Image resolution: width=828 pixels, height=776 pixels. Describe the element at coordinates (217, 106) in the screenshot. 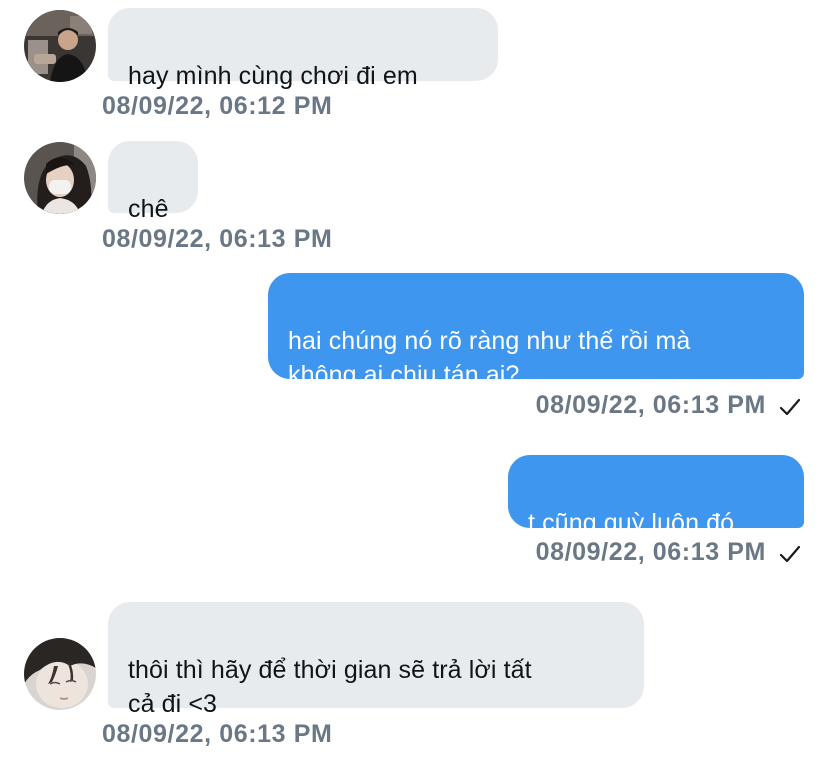

I see `message-timestamp: 08/09/22, 06:12 PM` at that location.